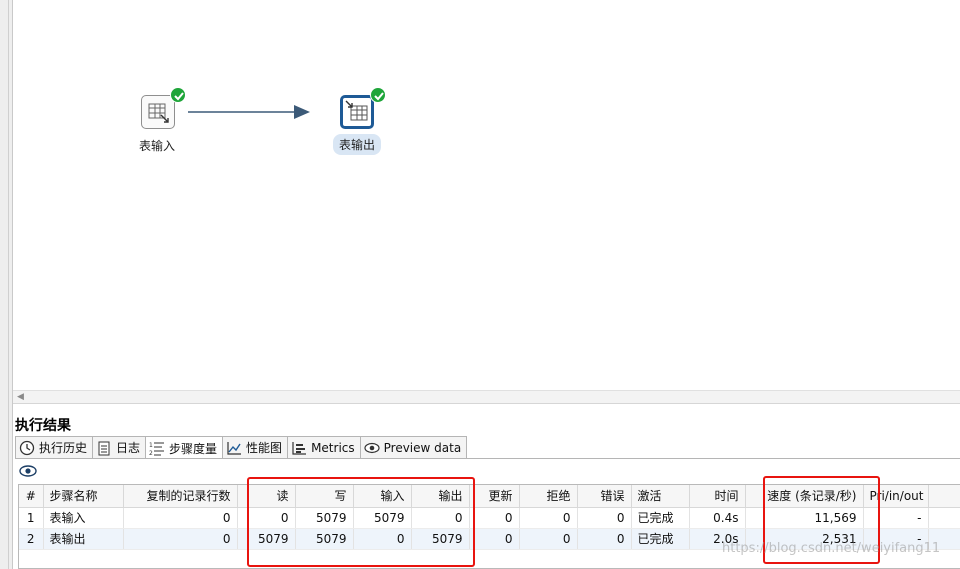 This screenshot has width=960, height=569. I want to click on scroll-left-arrow-icon: ◀, so click(20, 397).